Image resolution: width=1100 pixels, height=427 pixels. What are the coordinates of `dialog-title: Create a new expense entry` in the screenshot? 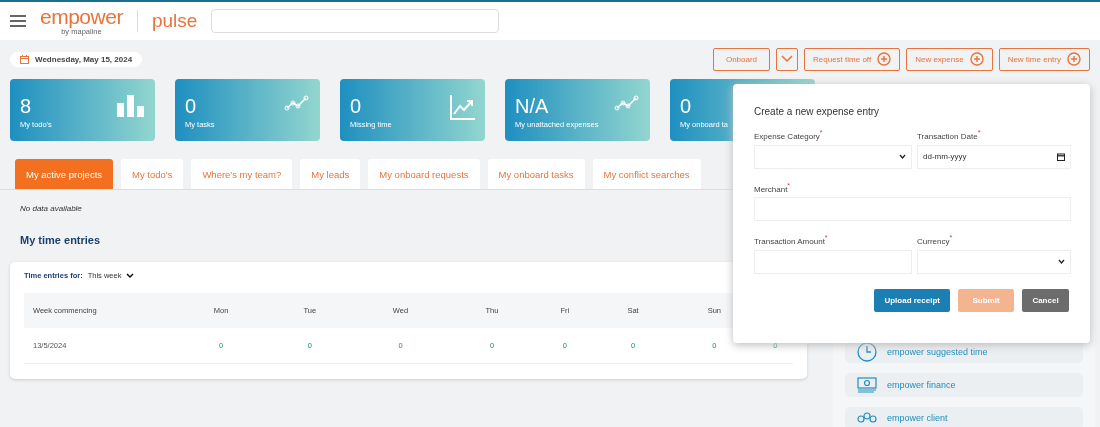 It's located at (817, 111).